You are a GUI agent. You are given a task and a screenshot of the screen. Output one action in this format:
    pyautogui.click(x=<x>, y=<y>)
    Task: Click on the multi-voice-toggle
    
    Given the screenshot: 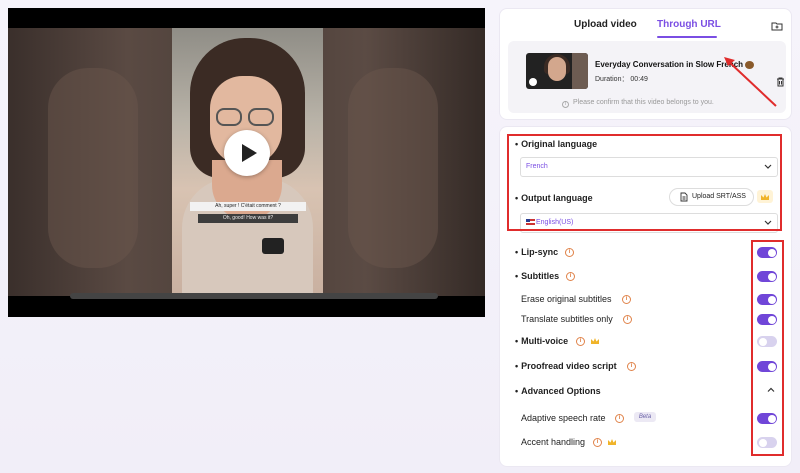 What is the action you would take?
    pyautogui.click(x=767, y=341)
    